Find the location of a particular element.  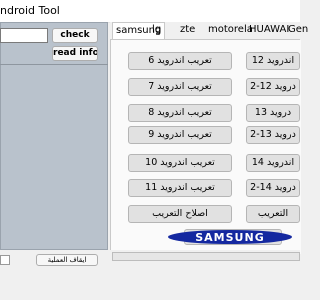

arabize-android-9-button: تعريب اندرويد 9 is located at coordinates (180, 135).